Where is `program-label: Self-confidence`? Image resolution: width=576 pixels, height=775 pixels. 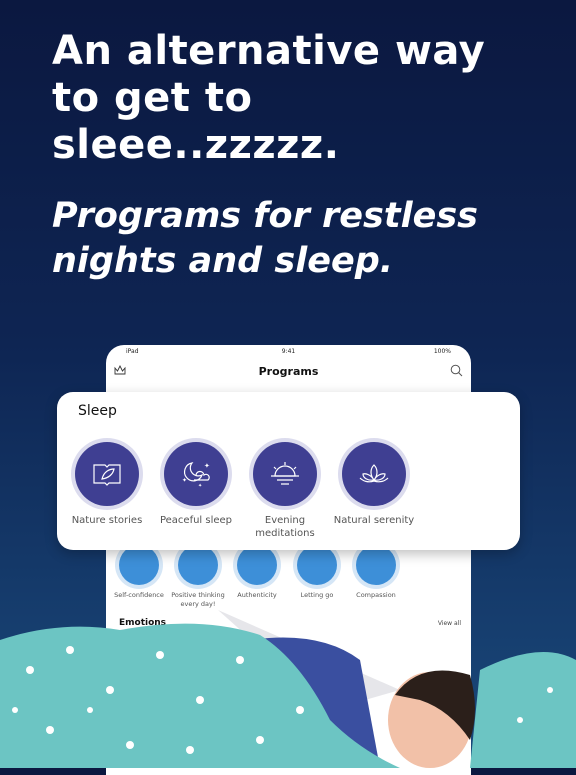 program-label: Self-confidence is located at coordinates (139, 595).